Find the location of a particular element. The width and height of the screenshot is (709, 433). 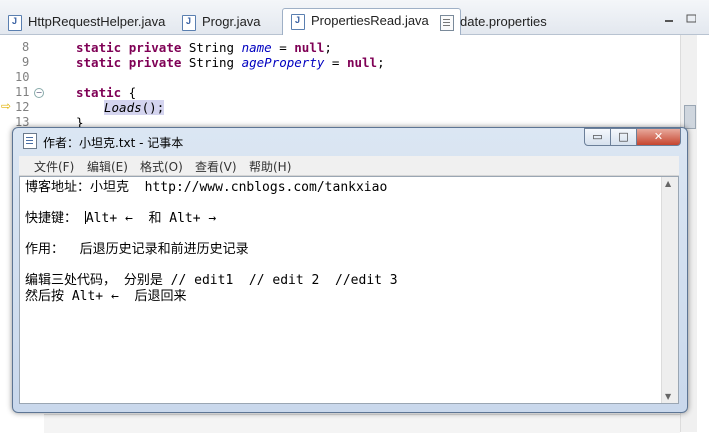

minimize-icon: ▭ is located at coordinates (597, 136).